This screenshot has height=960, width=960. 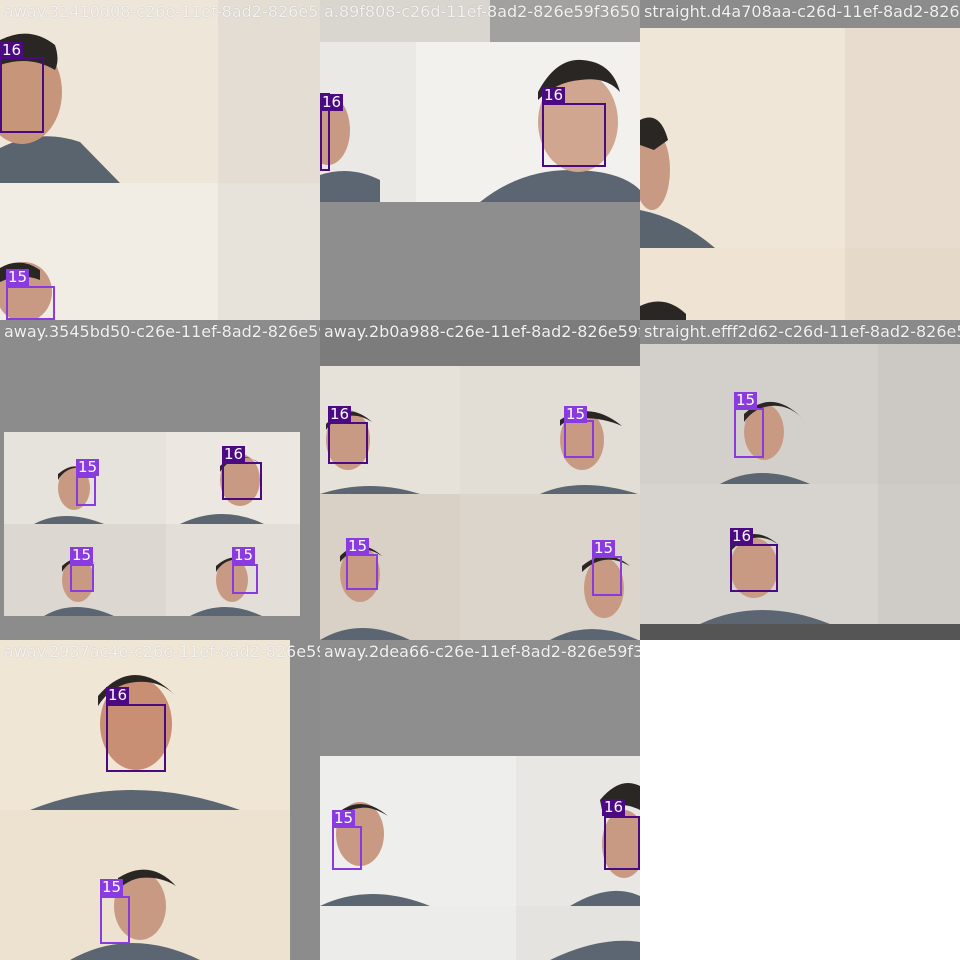 What do you see at coordinates (162, 331) in the screenshot?
I see `tile-caption: away.3545bd50-c26e-11ef-8ad2-826e59f3650` at bounding box center [162, 331].